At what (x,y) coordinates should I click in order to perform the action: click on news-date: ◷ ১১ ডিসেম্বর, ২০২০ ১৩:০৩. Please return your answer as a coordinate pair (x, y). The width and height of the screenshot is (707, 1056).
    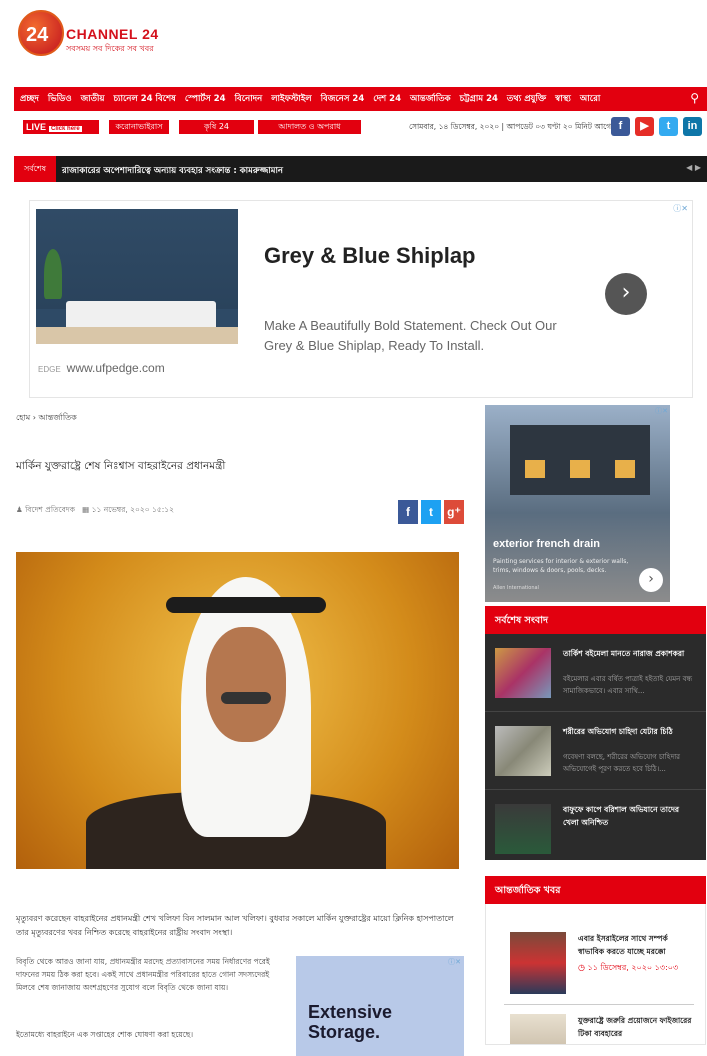
    Looking at the image, I should click on (628, 967).